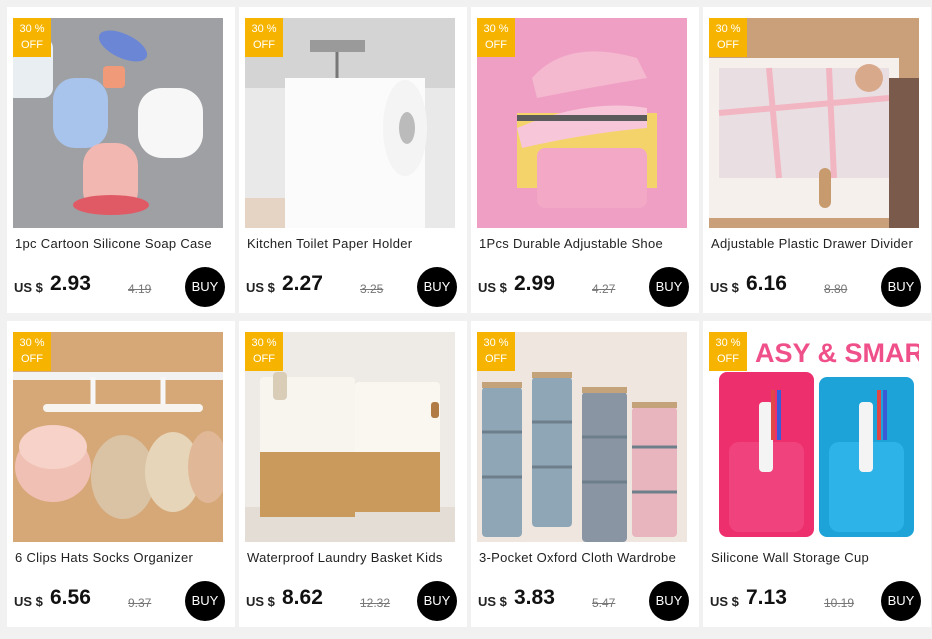 The width and height of the screenshot is (932, 639). What do you see at coordinates (122, 286) in the screenshot?
I see `price-row: US $ 2.93 4.19 BUY` at bounding box center [122, 286].